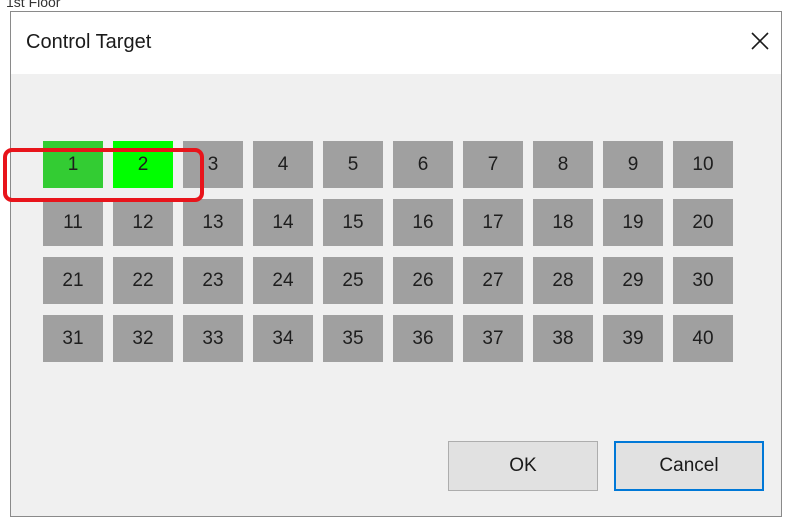  Describe the element at coordinates (283, 164) in the screenshot. I see `target-cell-4: 4` at that location.